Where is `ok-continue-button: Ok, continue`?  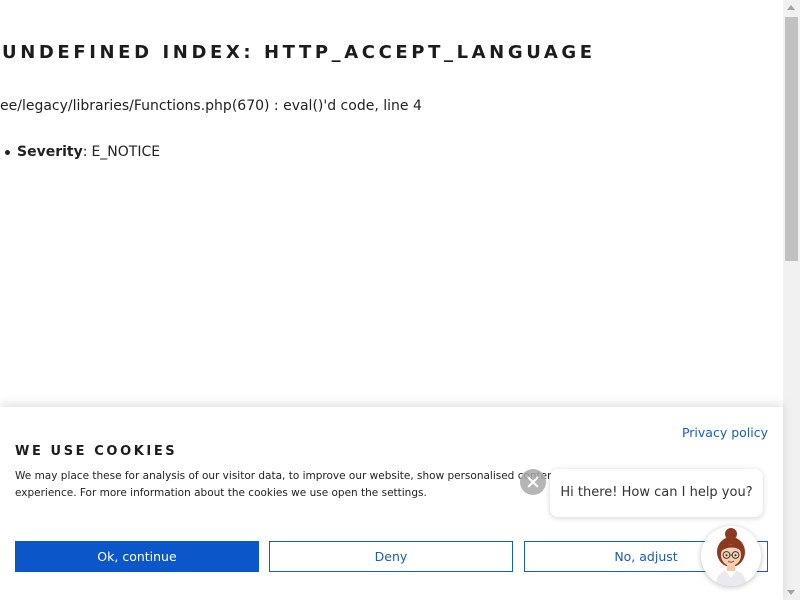 ok-continue-button: Ok, continue is located at coordinates (137, 556).